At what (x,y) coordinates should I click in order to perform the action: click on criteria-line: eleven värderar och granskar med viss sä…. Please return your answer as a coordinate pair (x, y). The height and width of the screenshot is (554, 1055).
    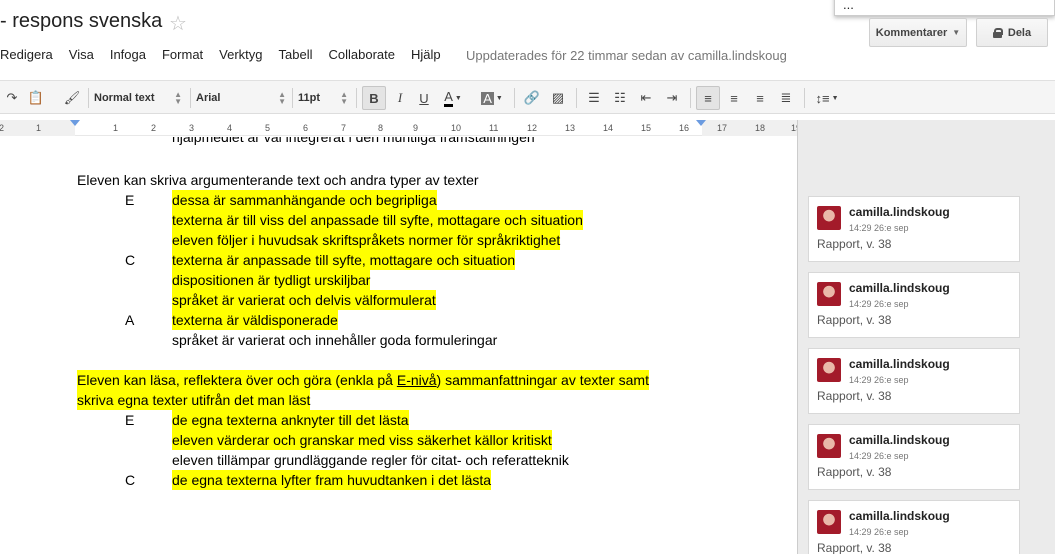
    Looking at the image, I should click on (362, 440).